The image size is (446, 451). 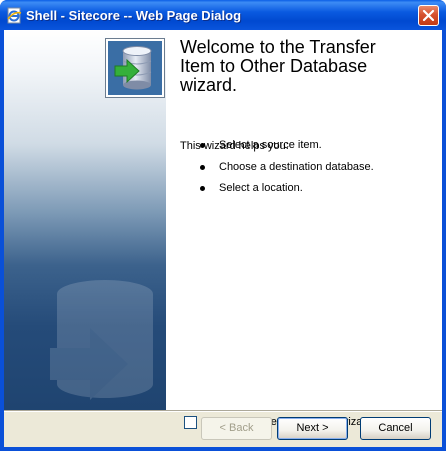 What do you see at coordinates (296, 167) in the screenshot?
I see `step-text: Choose a destination database.` at bounding box center [296, 167].